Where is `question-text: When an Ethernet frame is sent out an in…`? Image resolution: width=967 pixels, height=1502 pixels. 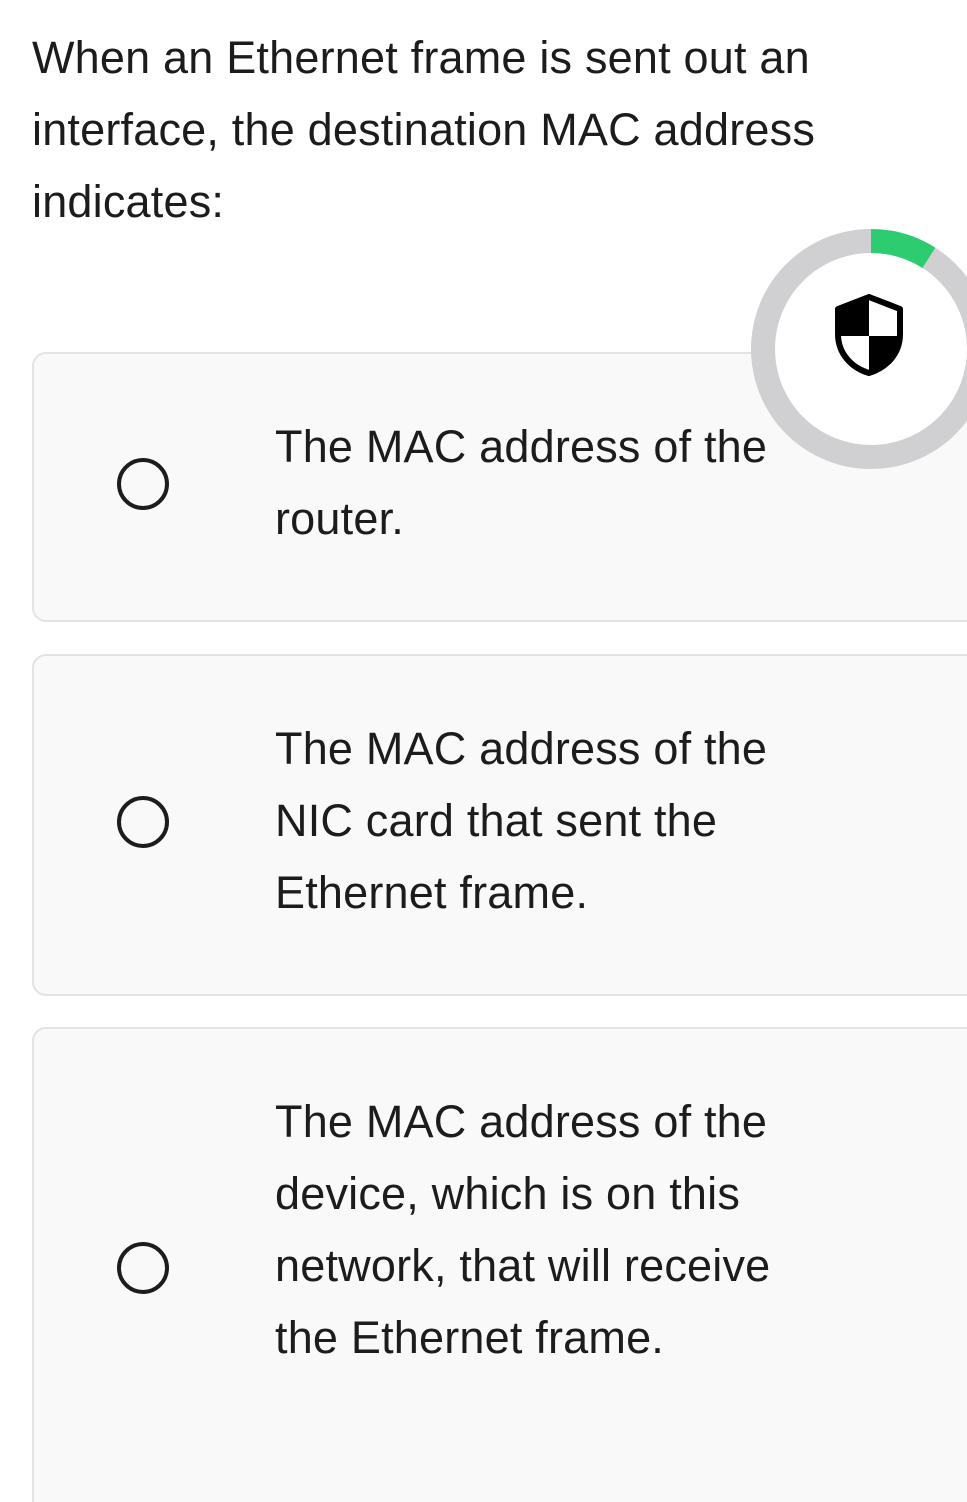
question-text: When an Ethernet frame is sent out an in… is located at coordinates (424, 129).